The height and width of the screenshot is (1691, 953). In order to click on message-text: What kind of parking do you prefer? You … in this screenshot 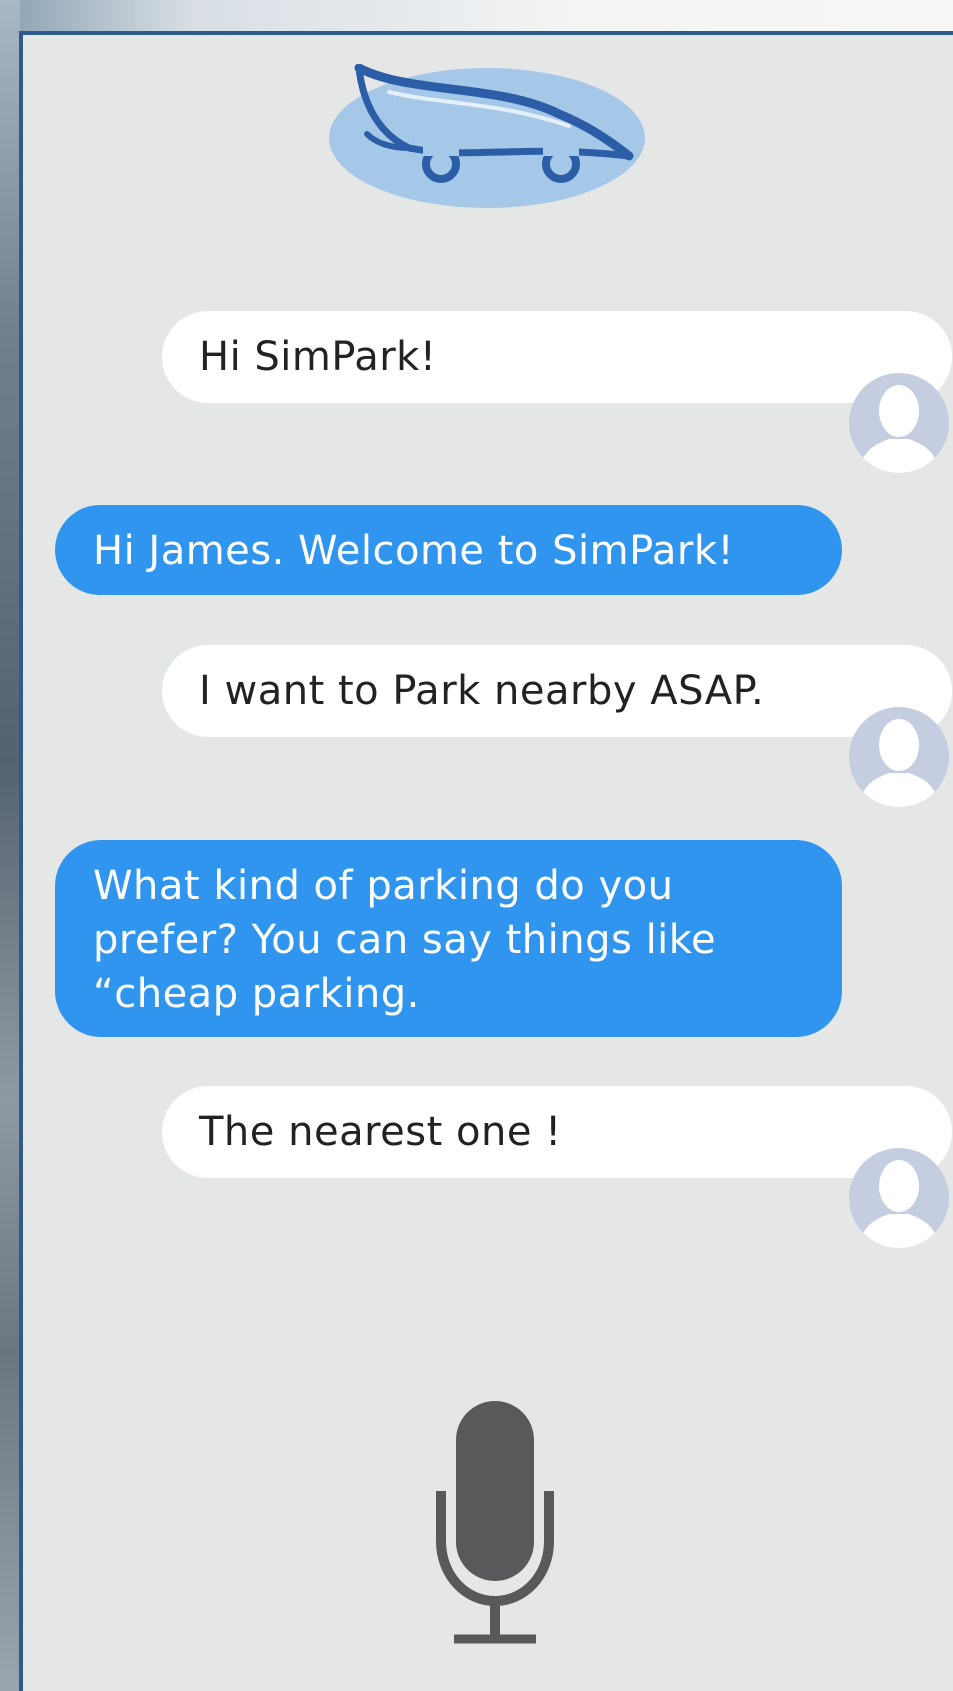, I will do `click(405, 940)`.